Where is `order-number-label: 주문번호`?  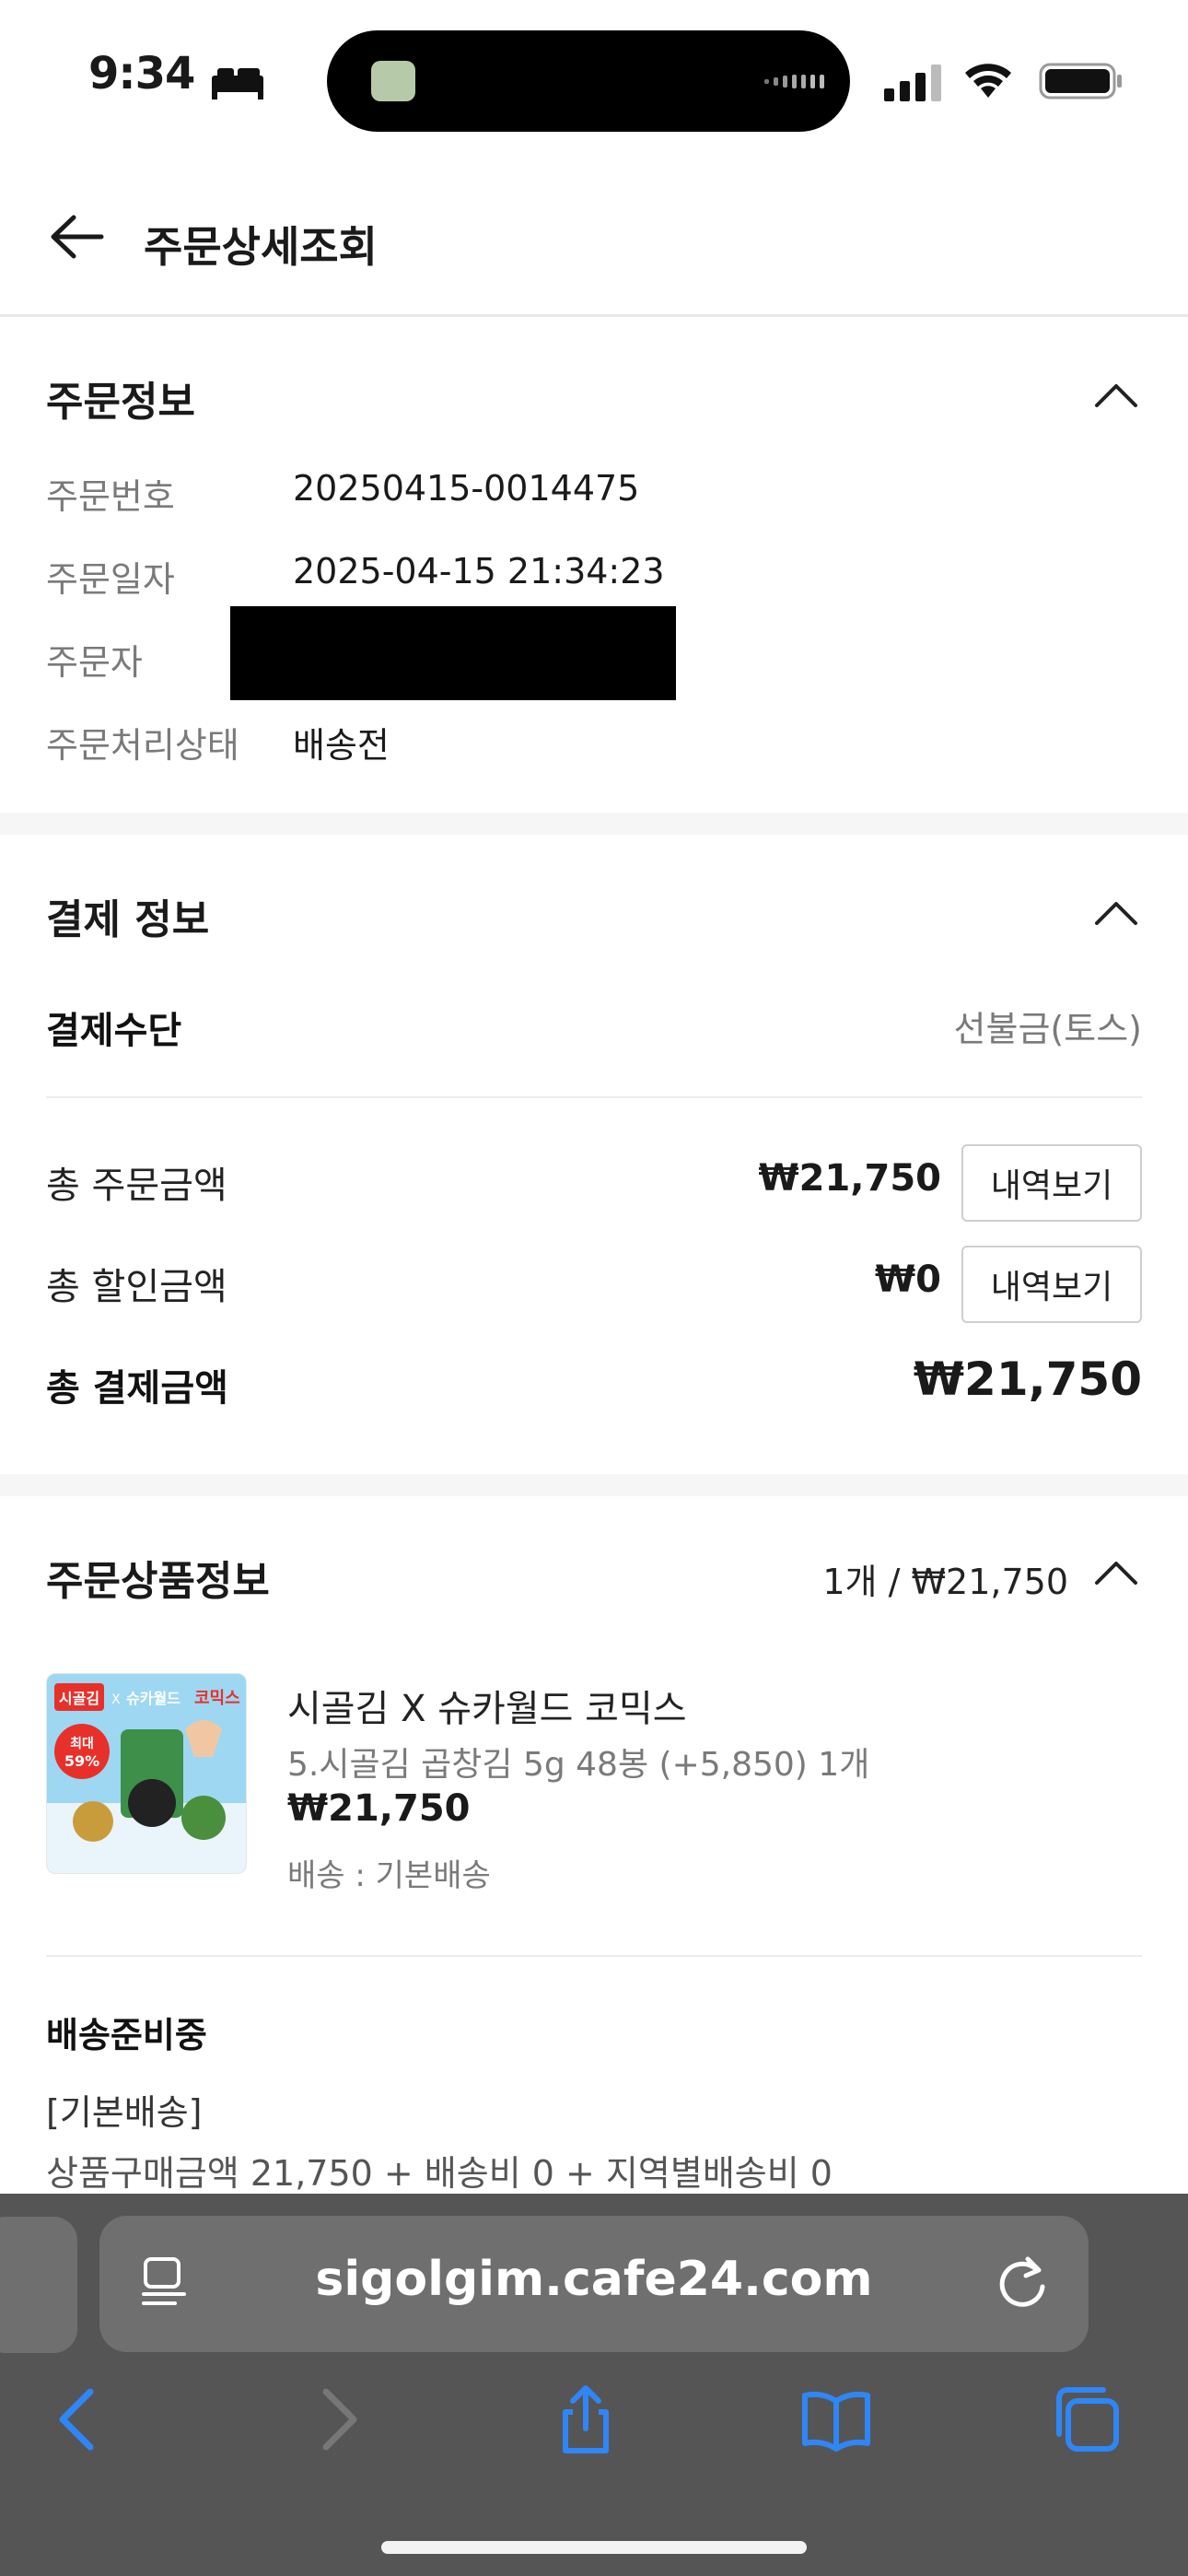
order-number-label: 주문번호 is located at coordinates (111, 496).